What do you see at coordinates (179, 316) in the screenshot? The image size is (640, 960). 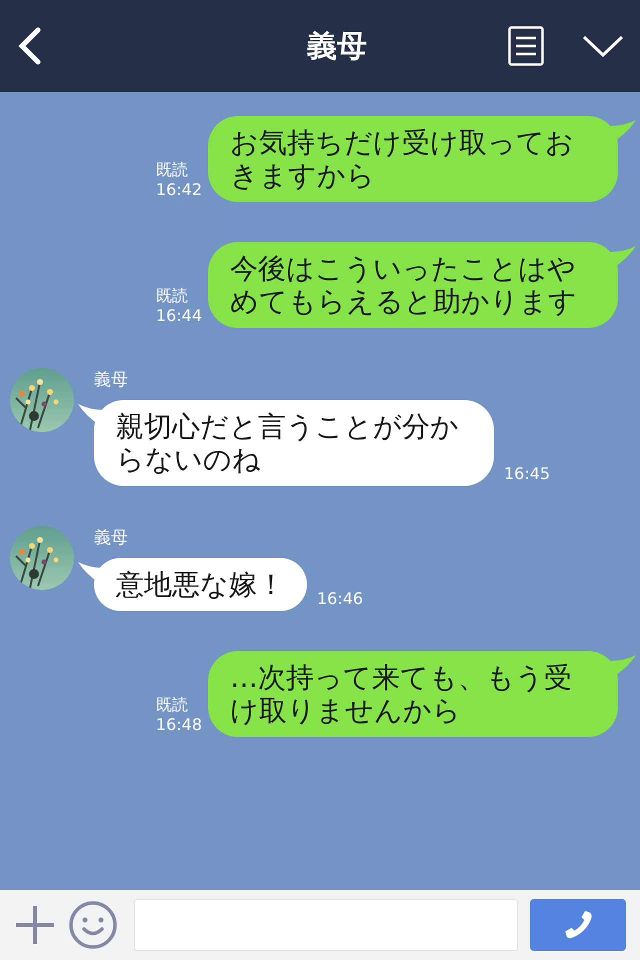 I see `message-time: 16:44` at bounding box center [179, 316].